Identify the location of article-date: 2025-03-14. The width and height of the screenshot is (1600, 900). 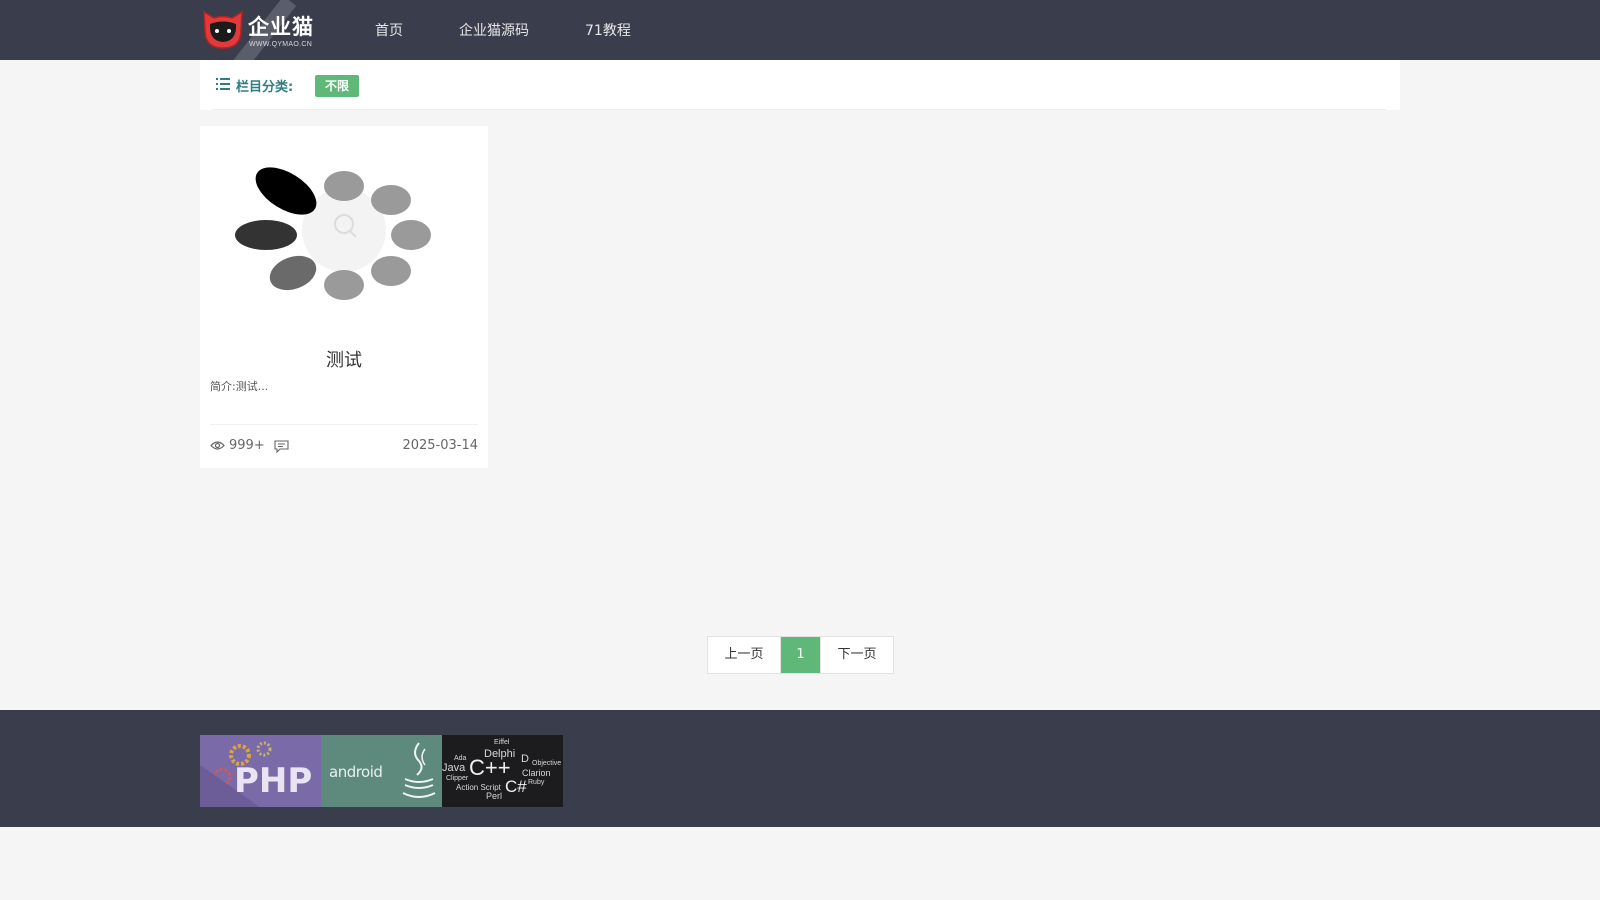
(440, 445).